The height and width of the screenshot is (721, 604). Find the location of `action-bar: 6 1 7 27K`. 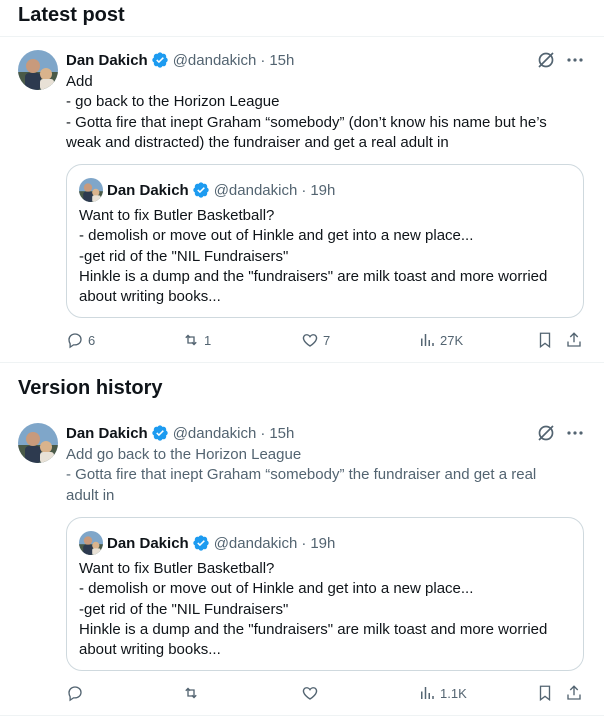

action-bar: 6 1 7 27K is located at coordinates (326, 340).